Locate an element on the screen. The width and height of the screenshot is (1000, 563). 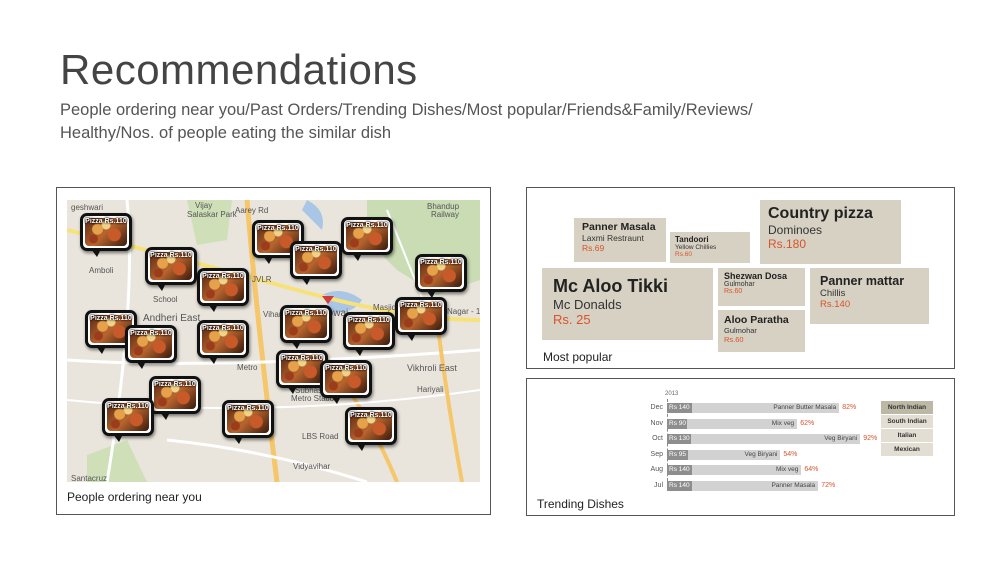
trending-month: Nov is located at coordinates (656, 423).